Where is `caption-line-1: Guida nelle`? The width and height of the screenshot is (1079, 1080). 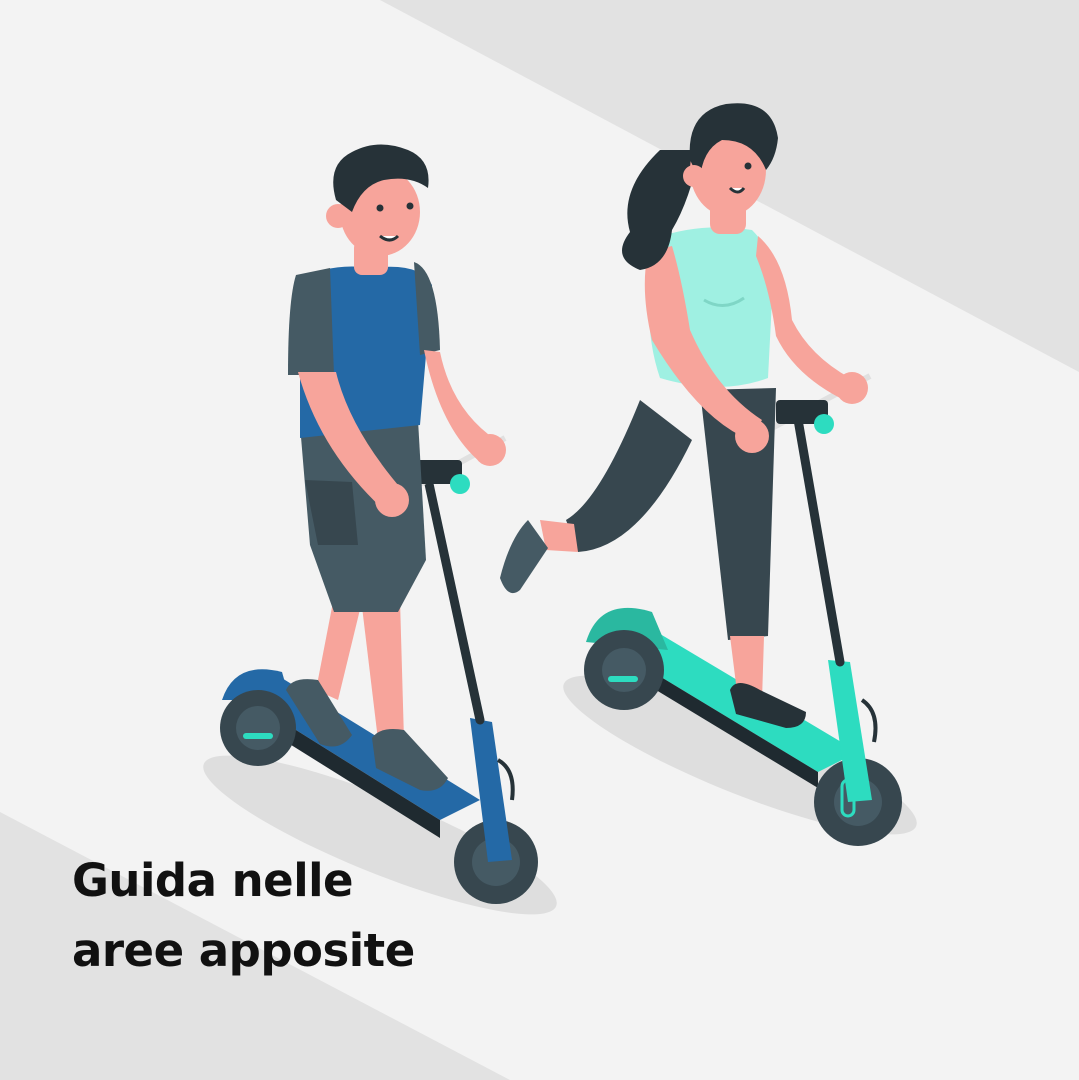
caption-line-1: Guida nelle is located at coordinates (213, 880).